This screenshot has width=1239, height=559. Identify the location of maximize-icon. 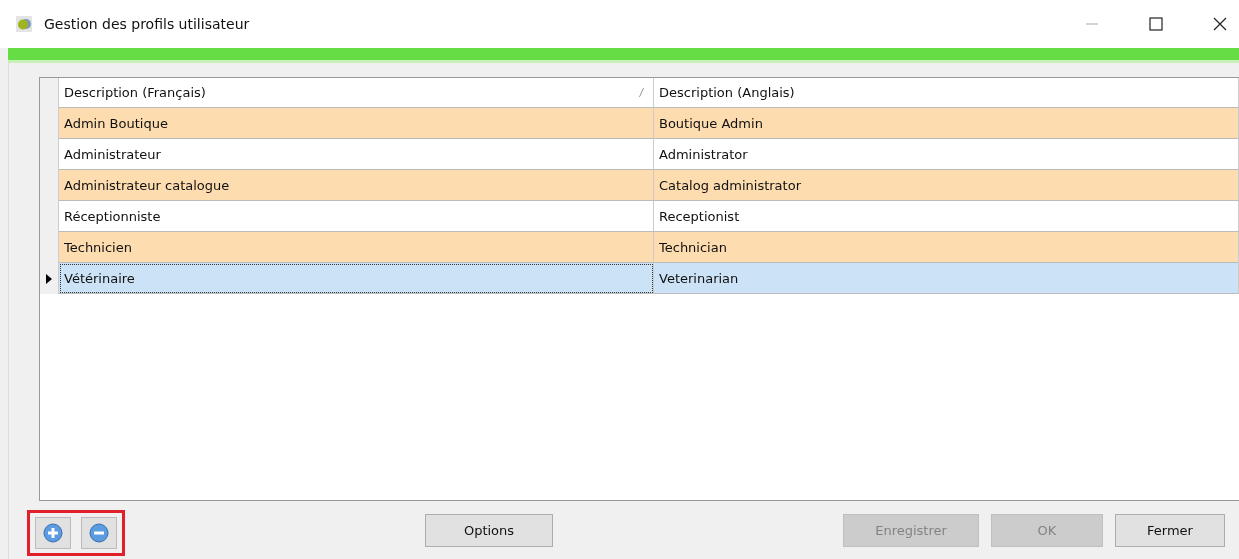
(1156, 24).